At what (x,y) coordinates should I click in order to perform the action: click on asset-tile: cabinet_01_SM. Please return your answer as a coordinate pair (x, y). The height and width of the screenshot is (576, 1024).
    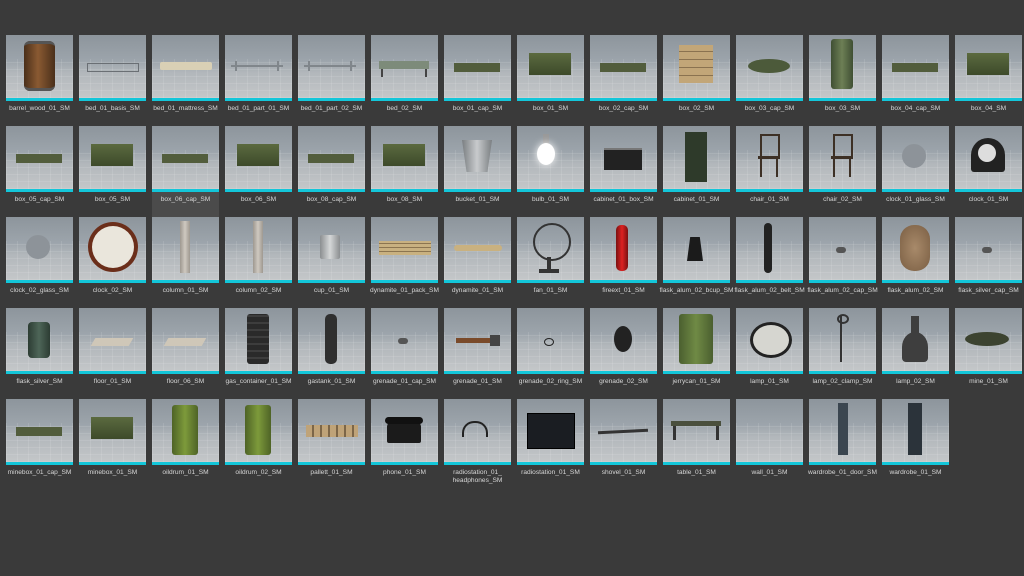
    Looking at the image, I should click on (696, 171).